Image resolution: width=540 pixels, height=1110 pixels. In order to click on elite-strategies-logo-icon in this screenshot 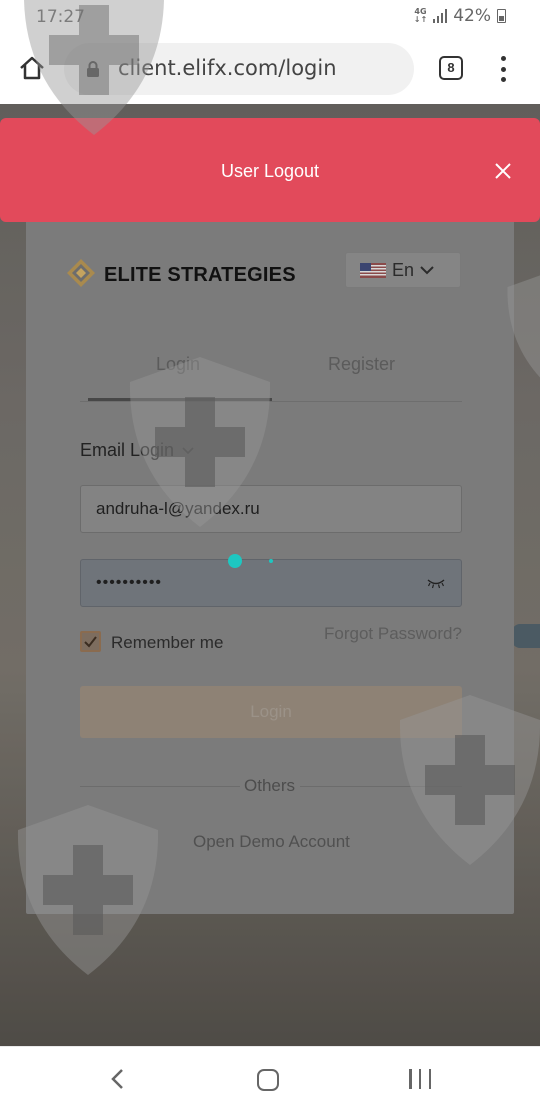, I will do `click(81, 273)`.